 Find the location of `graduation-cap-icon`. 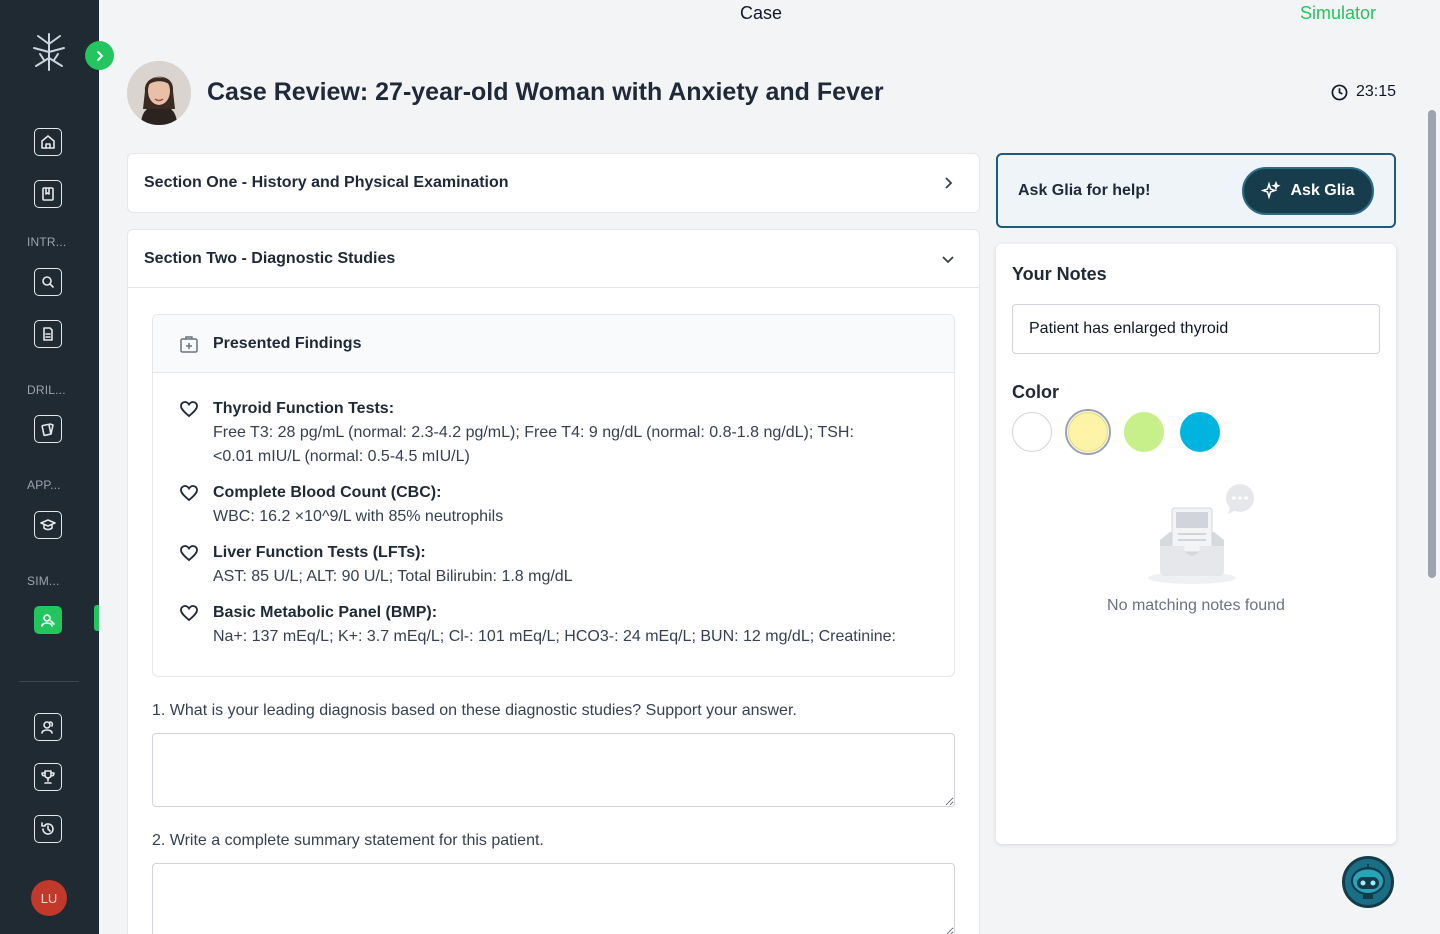

graduation-cap-icon is located at coordinates (48, 525).